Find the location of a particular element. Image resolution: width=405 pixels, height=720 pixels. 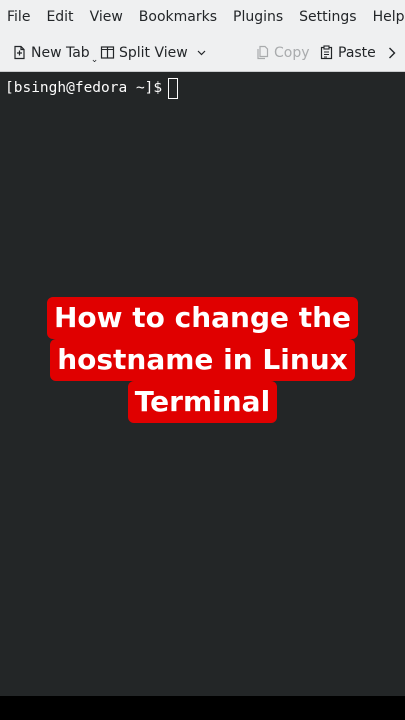

menu-bookmarks: Bookmarks is located at coordinates (178, 17).